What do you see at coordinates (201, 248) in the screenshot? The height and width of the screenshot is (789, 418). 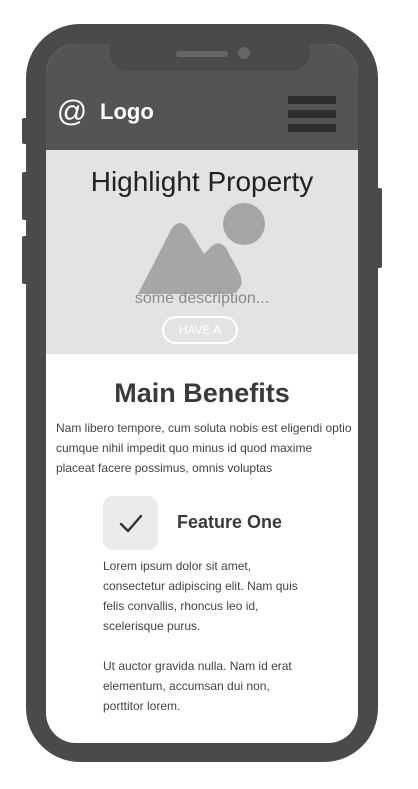 I see `image-placeholder-icon` at bounding box center [201, 248].